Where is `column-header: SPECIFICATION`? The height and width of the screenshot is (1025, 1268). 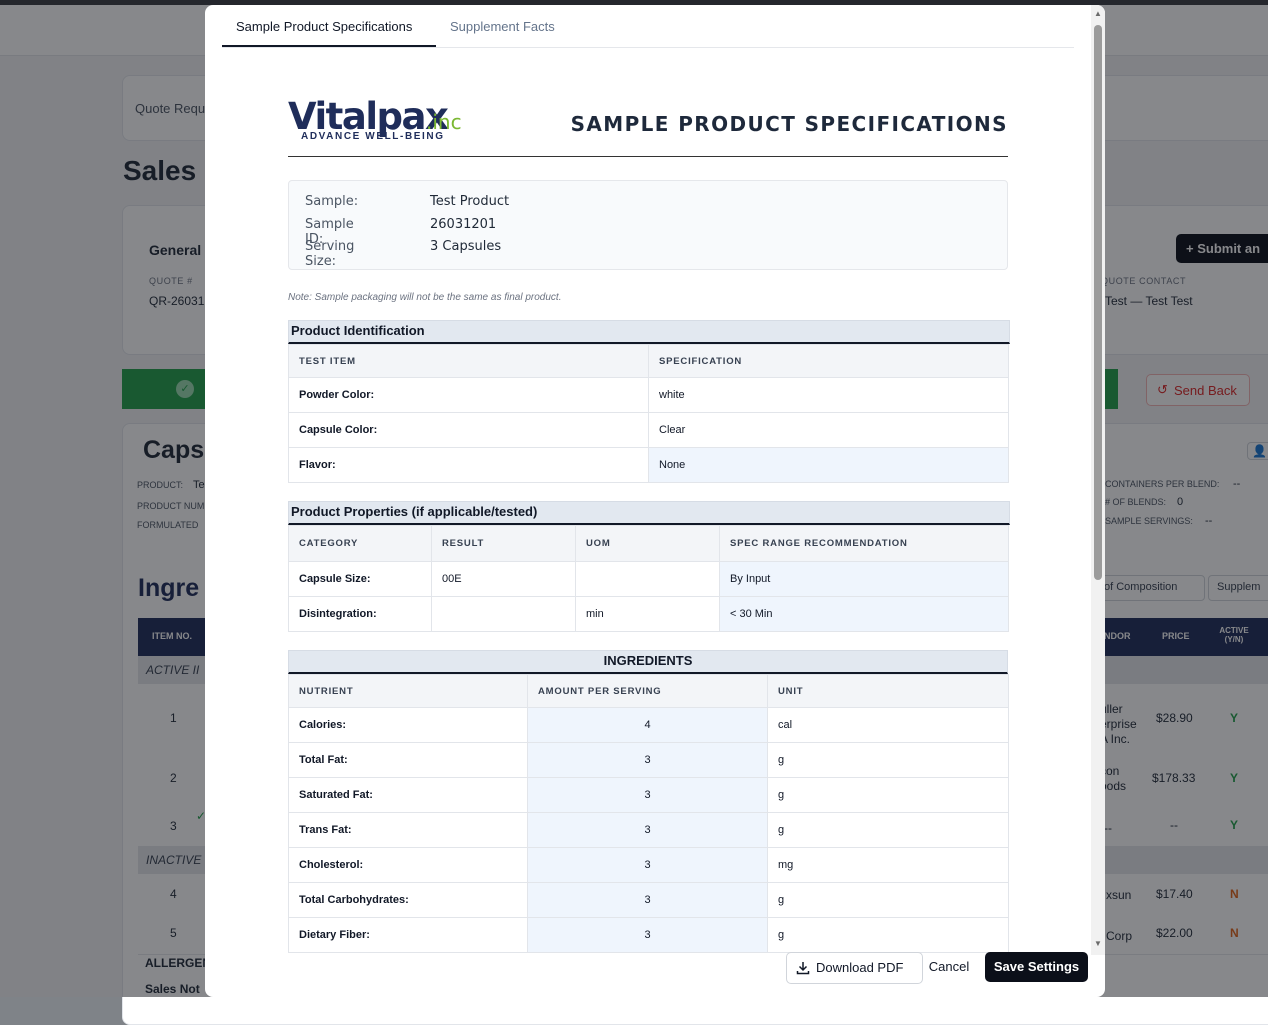
column-header: SPECIFICATION is located at coordinates (828, 361).